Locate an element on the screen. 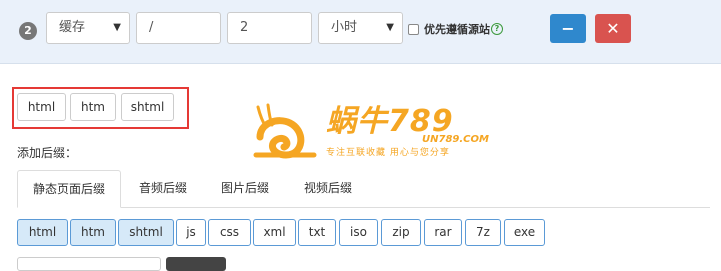 Image resolution: width=721 pixels, height=271 pixels. custom-suffix-input is located at coordinates (89, 264).